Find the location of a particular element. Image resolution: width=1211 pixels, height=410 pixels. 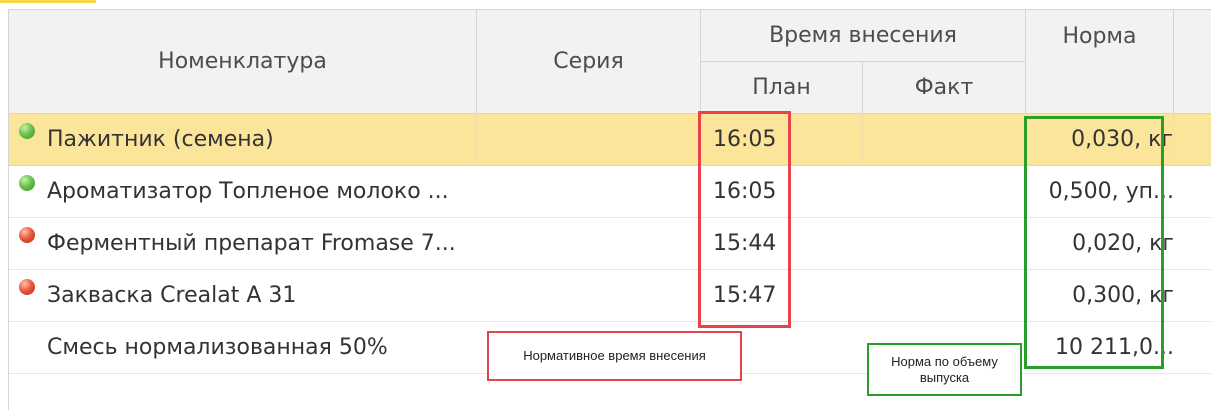

cell-nomenclature: Закваска Crealat A 31 is located at coordinates (243, 295).